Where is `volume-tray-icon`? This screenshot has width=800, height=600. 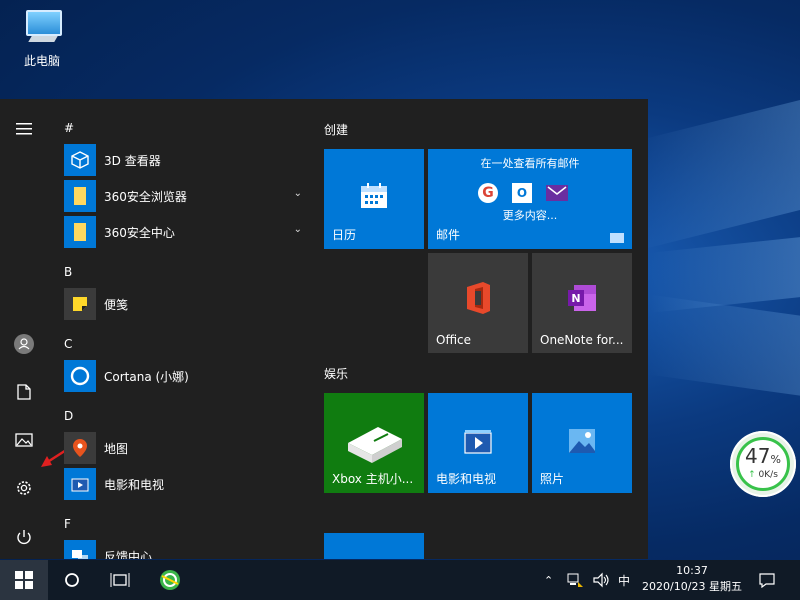 volume-tray-icon is located at coordinates (601, 580).